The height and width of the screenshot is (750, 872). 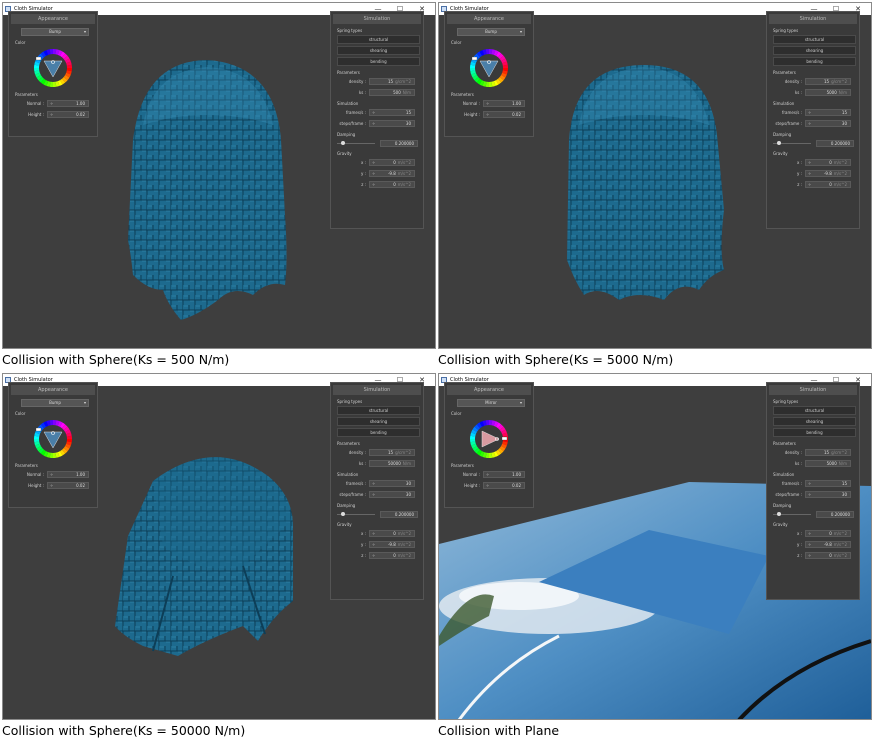 What do you see at coordinates (392, 483) in the screenshot?
I see `frames-field: ÷ 30` at bounding box center [392, 483].